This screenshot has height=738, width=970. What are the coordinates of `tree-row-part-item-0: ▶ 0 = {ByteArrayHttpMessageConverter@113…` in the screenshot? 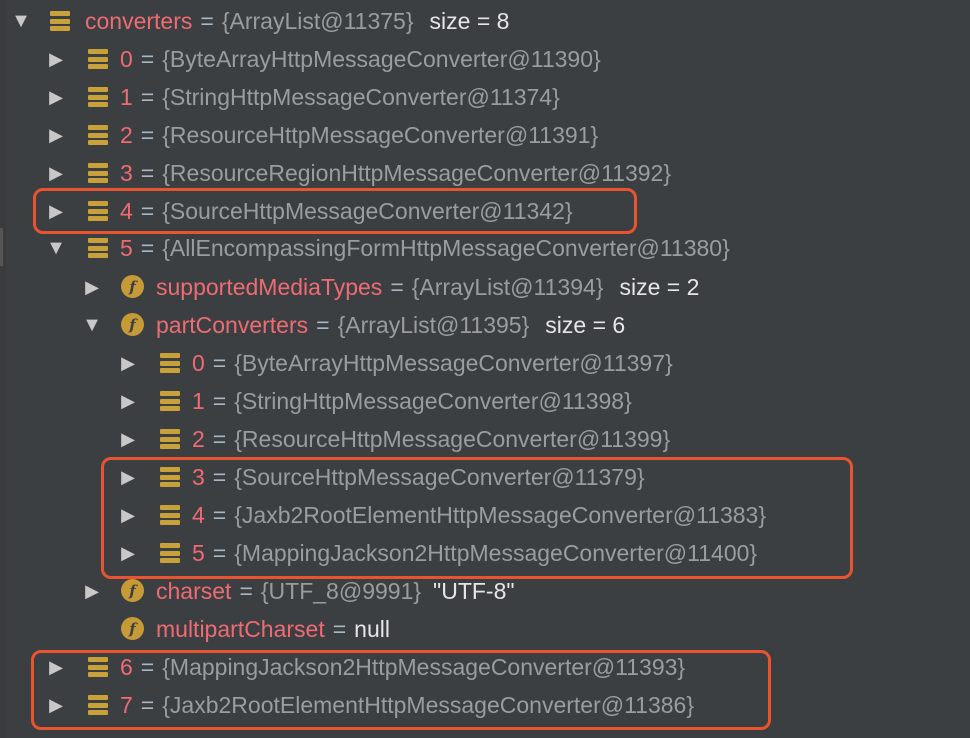 It's located at (485, 363).